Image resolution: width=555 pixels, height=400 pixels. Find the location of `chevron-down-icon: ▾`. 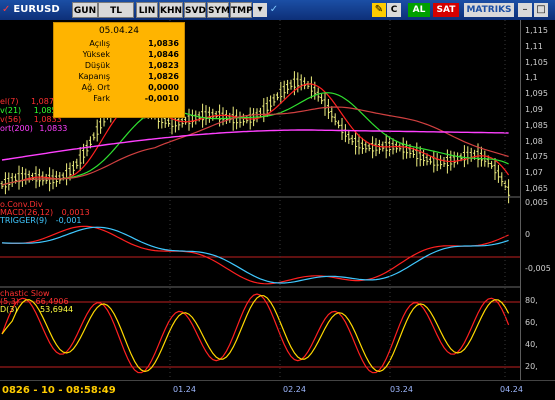

chevron-down-icon: ▾ is located at coordinates (260, 10).